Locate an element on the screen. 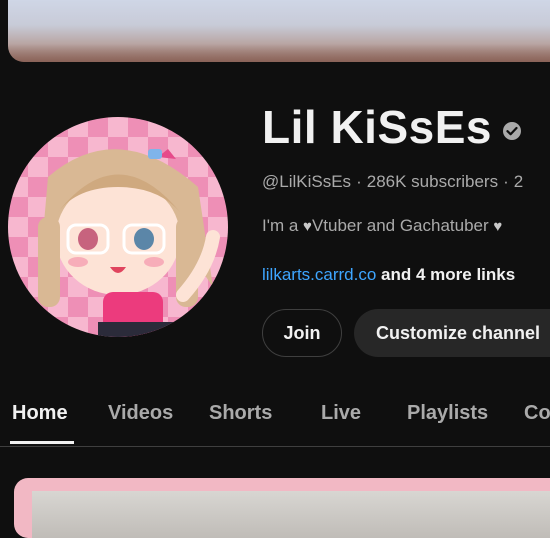 The width and height of the screenshot is (550, 538). channel-name-row: Lil KiSsEs is located at coordinates (392, 127).